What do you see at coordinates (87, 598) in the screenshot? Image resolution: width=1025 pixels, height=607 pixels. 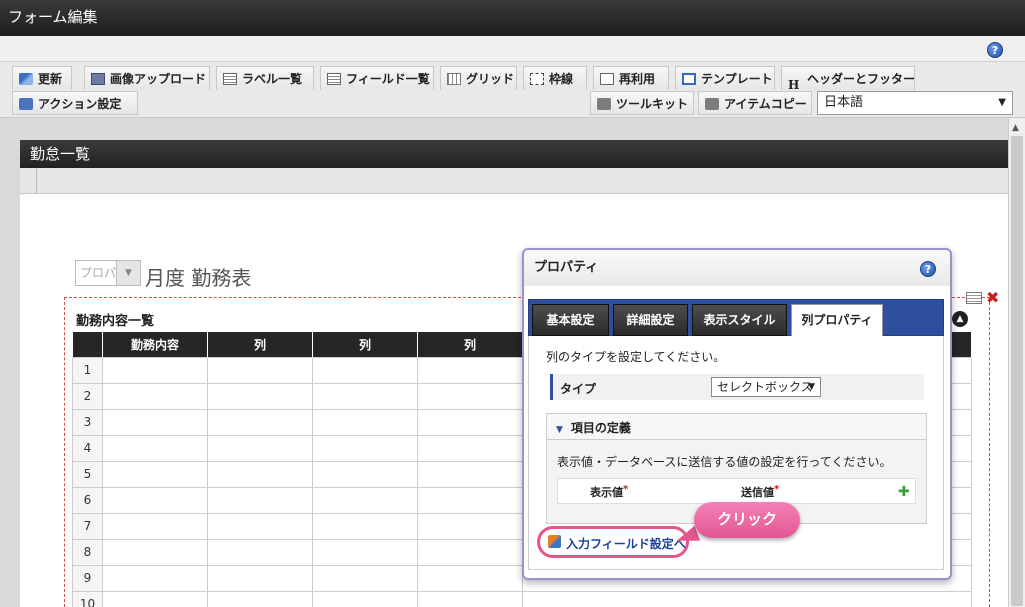 I see `row-number: 10` at bounding box center [87, 598].